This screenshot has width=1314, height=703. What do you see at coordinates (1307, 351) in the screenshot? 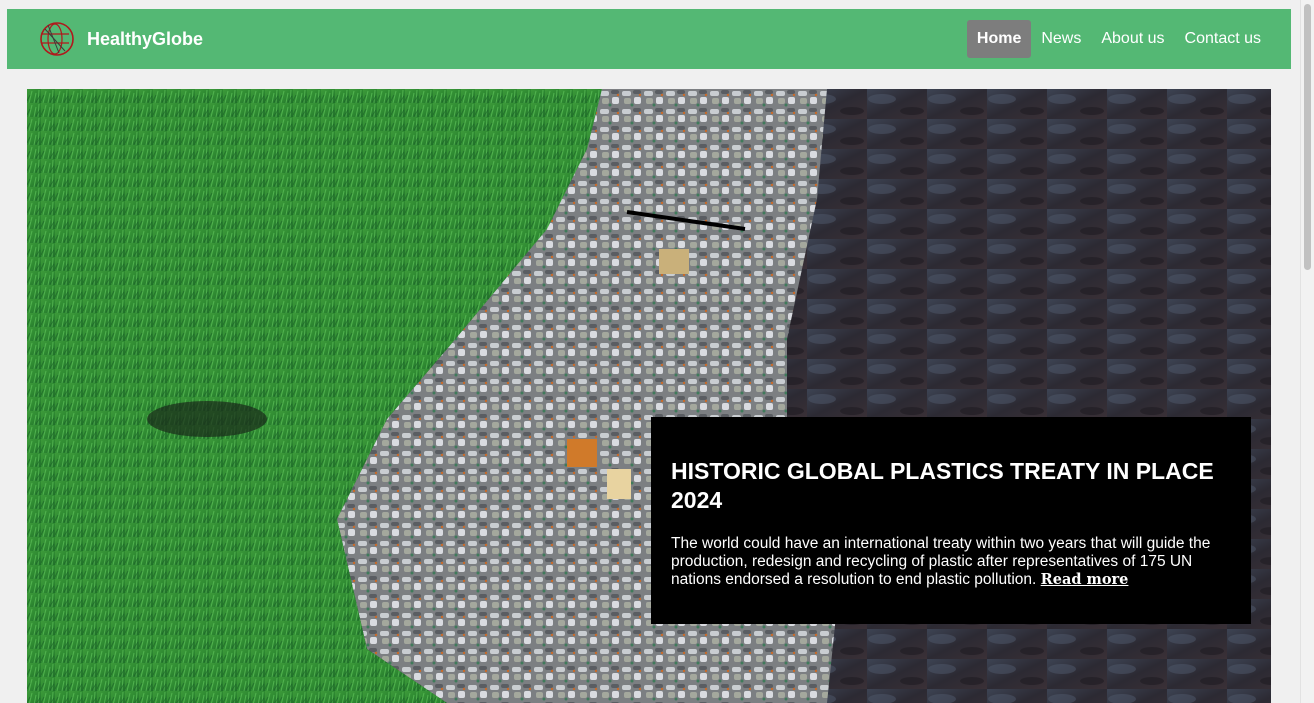
I see `scrollbar` at bounding box center [1307, 351].